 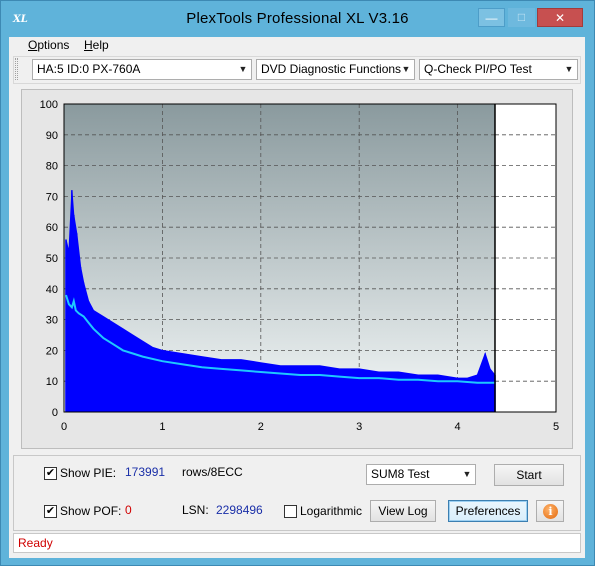 What do you see at coordinates (458, 427) in the screenshot?
I see `x-tick-label: 4` at bounding box center [458, 427].